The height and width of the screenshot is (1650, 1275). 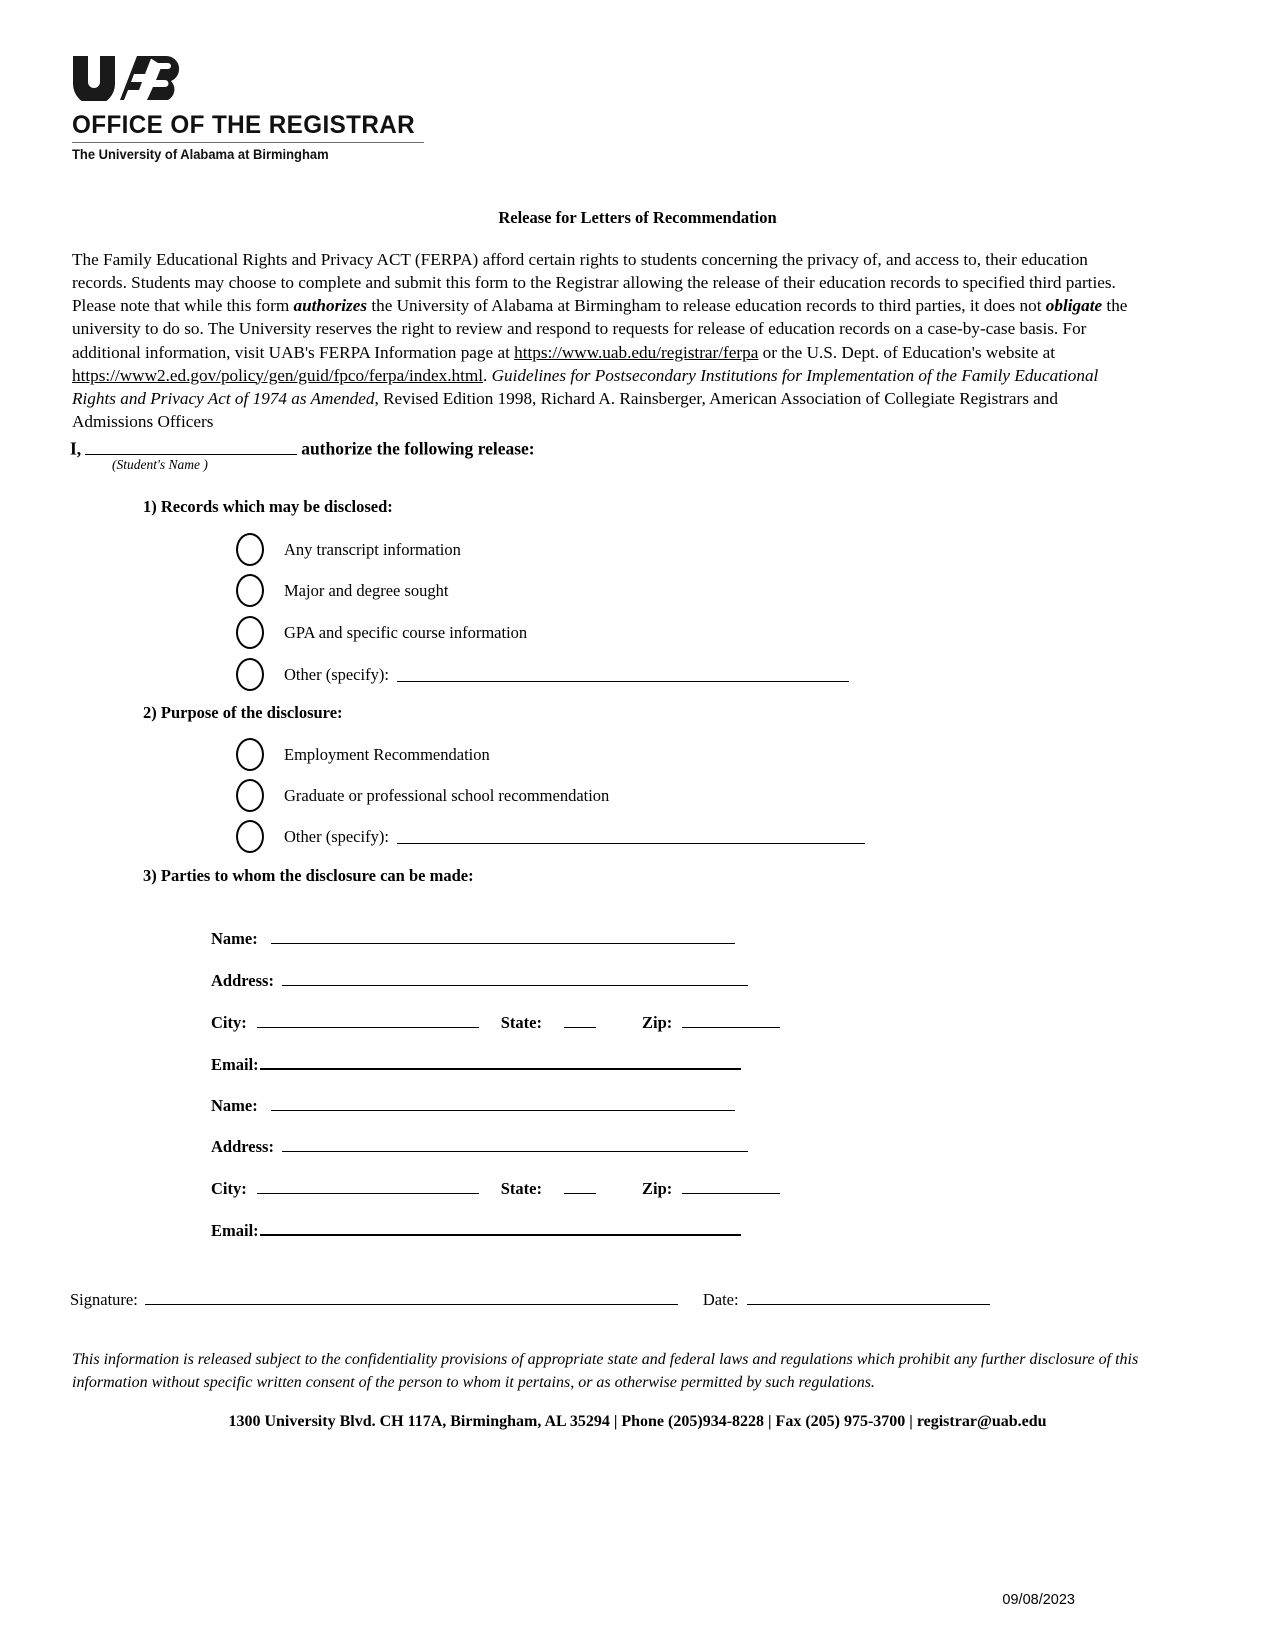 I want to click on party-2-city-field, so click(x=367, y=1186).